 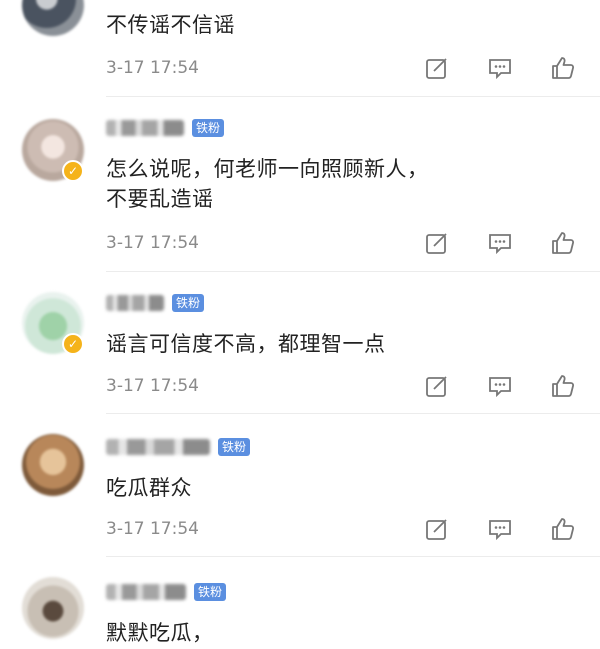 I want to click on comment-item: 不传谣不信谣 3-17 17:54, so click(x=300, y=48).